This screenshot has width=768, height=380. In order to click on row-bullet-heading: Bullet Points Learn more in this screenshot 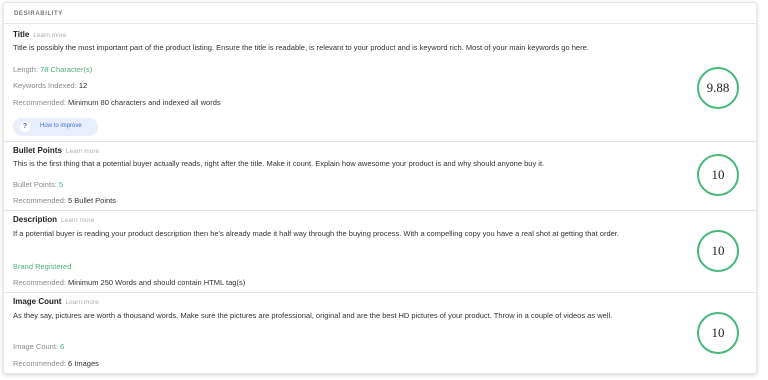, I will do `click(56, 150)`.